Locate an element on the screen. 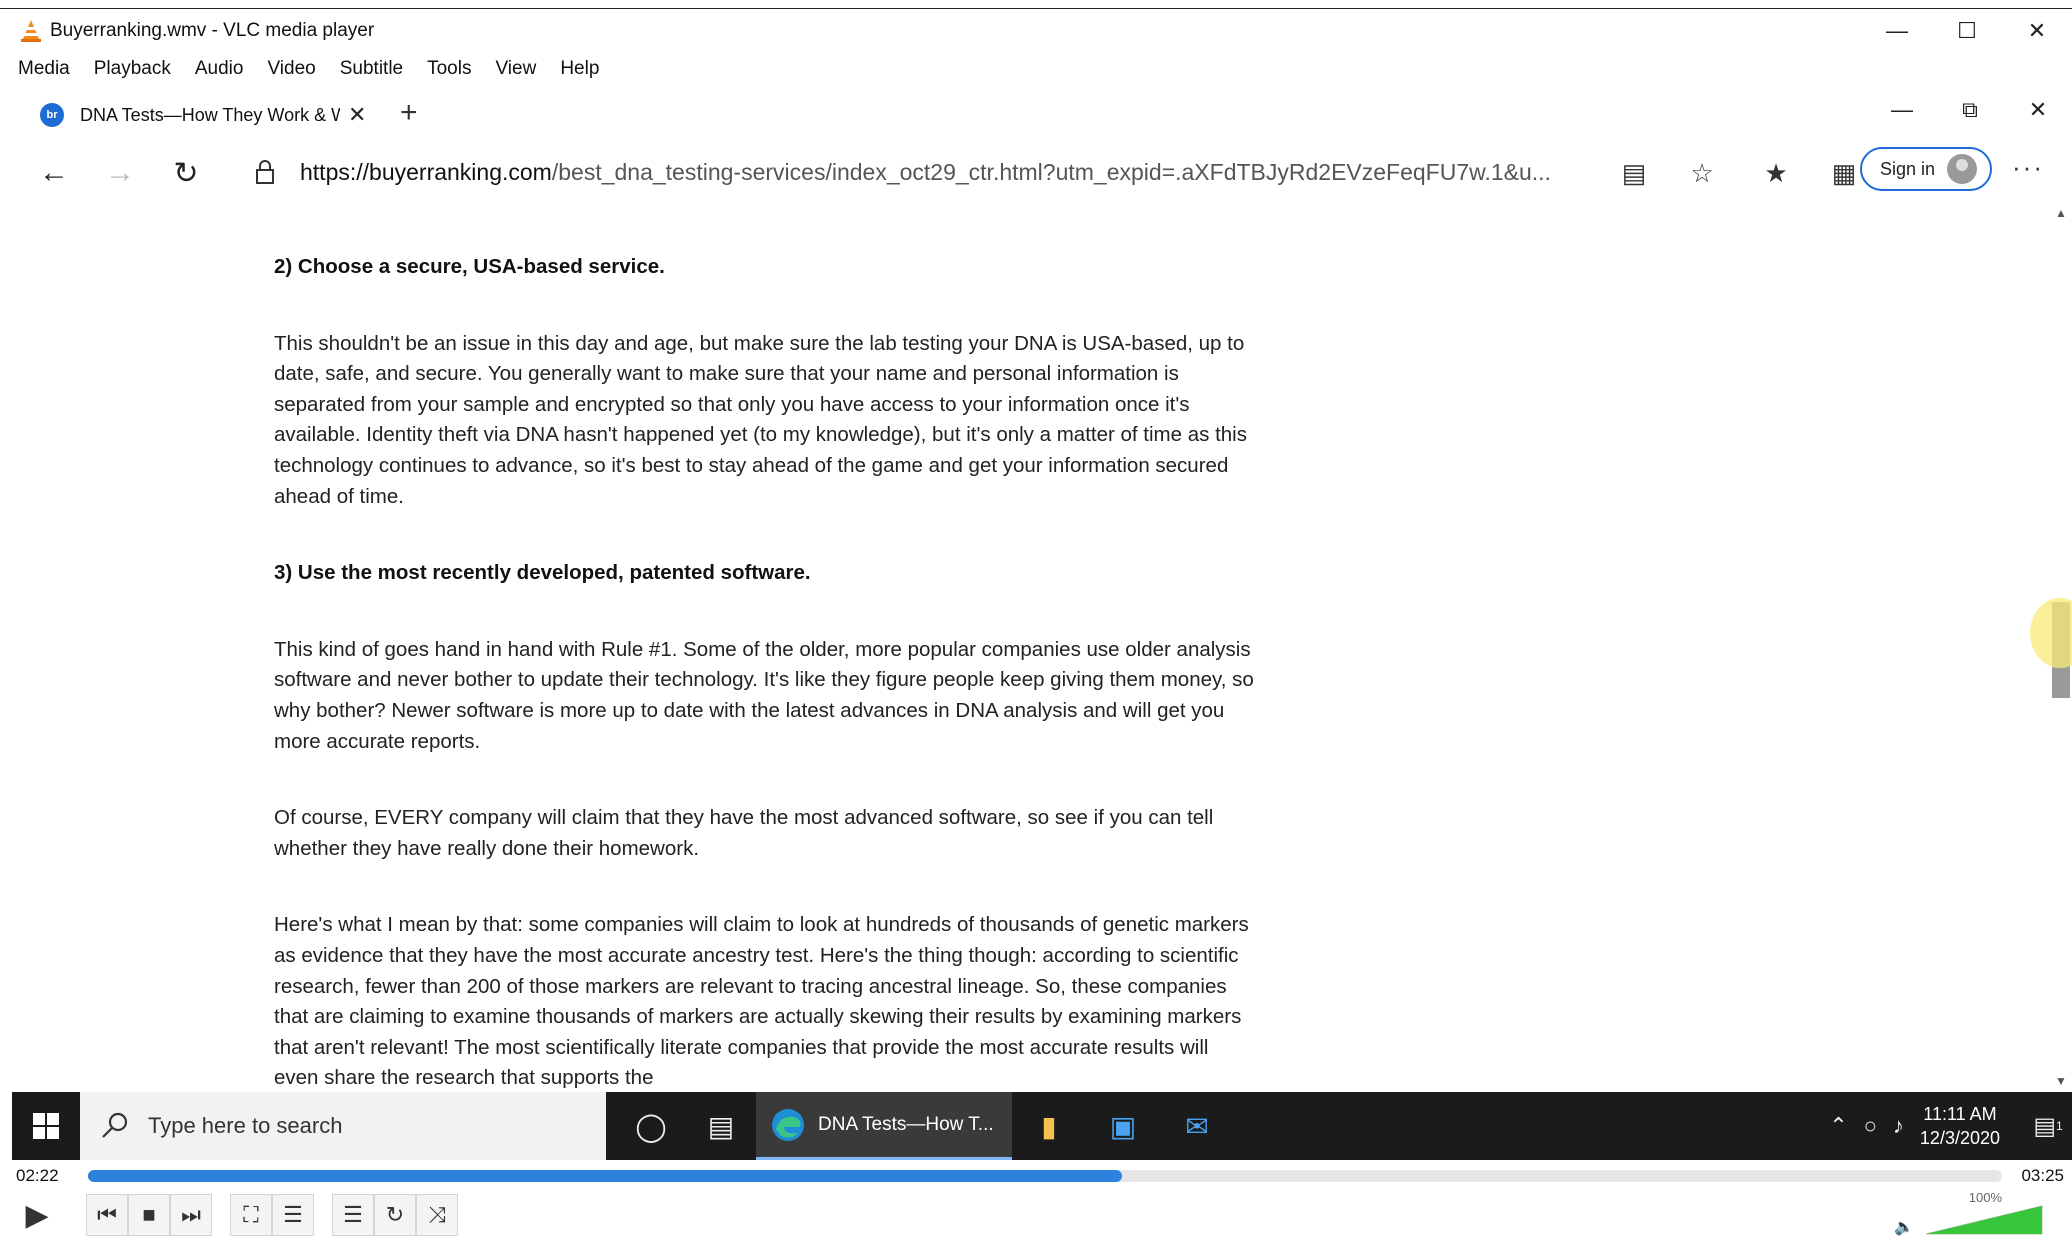  speaker-icon: ♪ is located at coordinates (1898, 1126).